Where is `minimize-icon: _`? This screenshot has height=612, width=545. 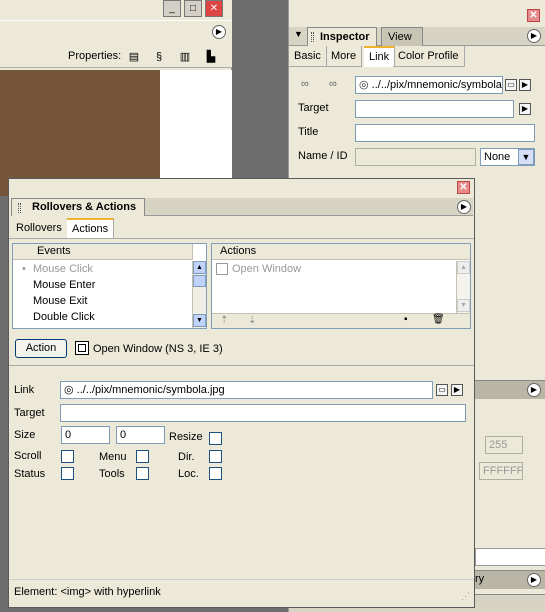 minimize-icon: _ is located at coordinates (172, 8).